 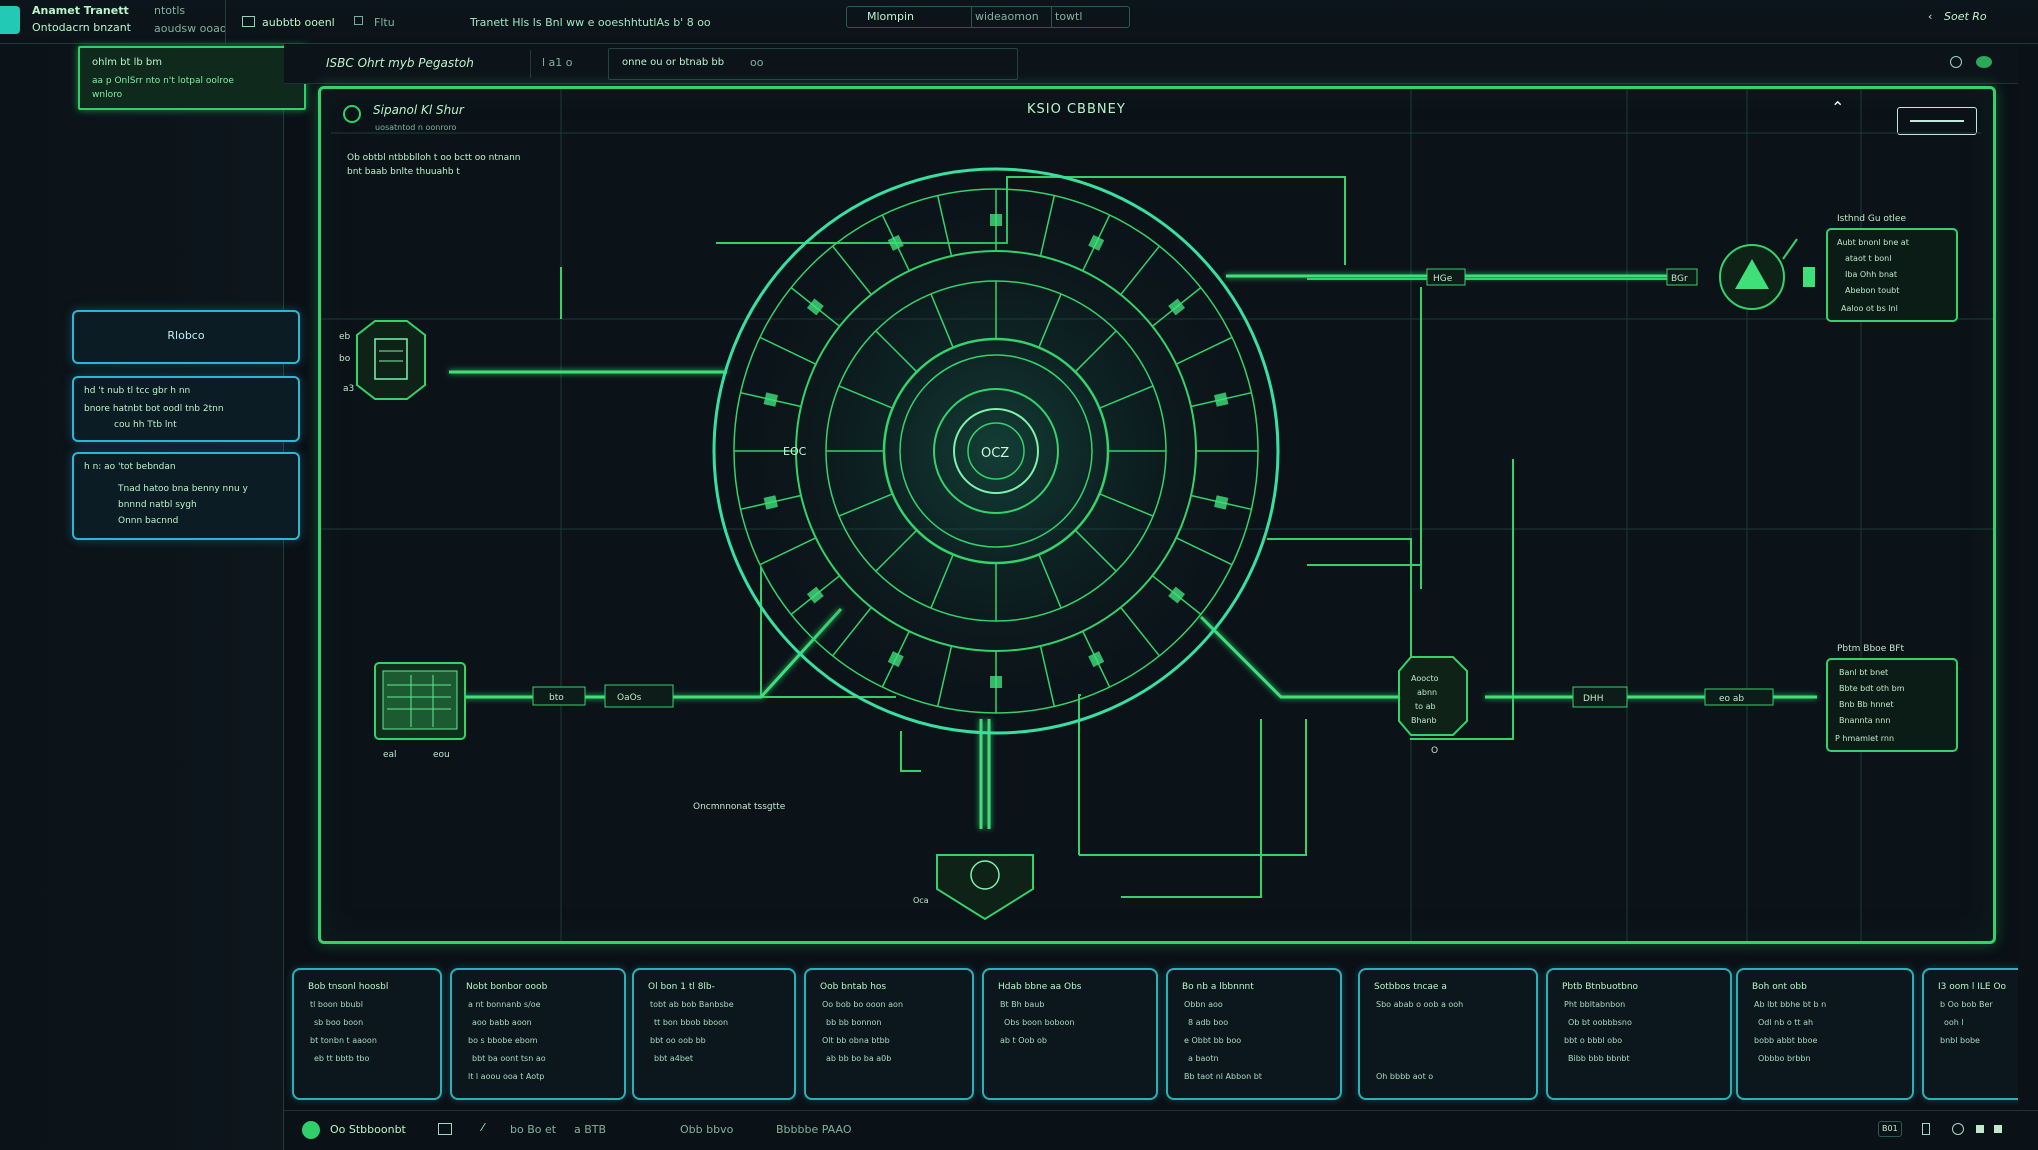 What do you see at coordinates (996, 682) in the screenshot?
I see `ring-module-icon` at bounding box center [996, 682].